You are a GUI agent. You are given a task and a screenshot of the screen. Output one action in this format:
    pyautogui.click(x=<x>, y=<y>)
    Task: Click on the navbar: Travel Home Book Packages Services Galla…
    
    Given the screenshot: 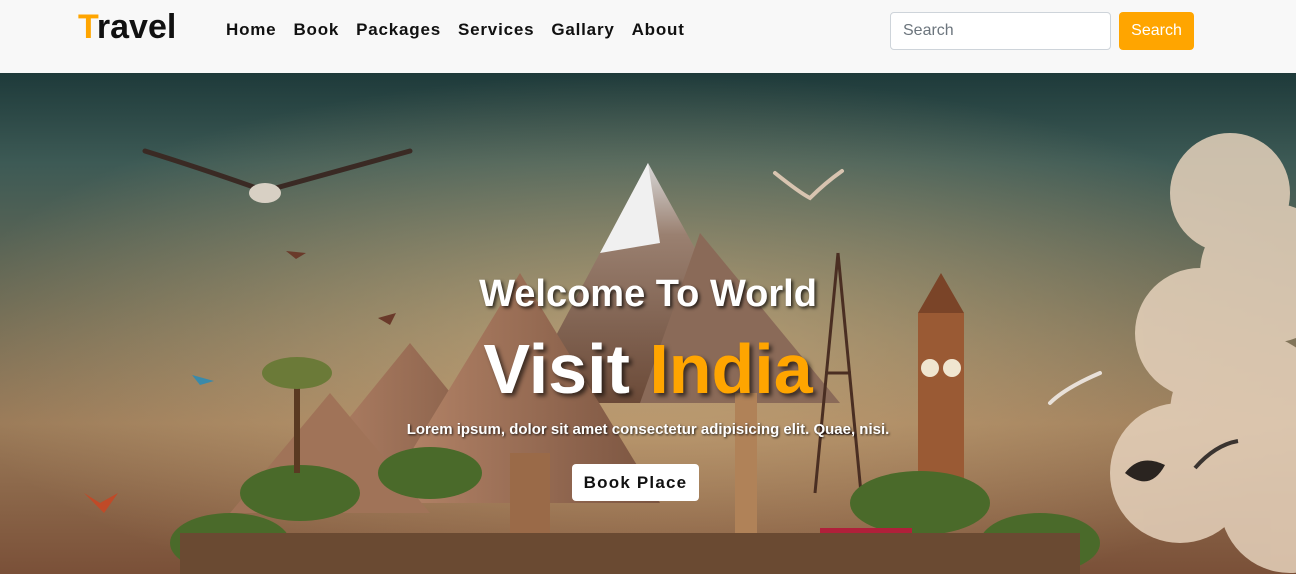 What is the action you would take?
    pyautogui.click(x=648, y=36)
    